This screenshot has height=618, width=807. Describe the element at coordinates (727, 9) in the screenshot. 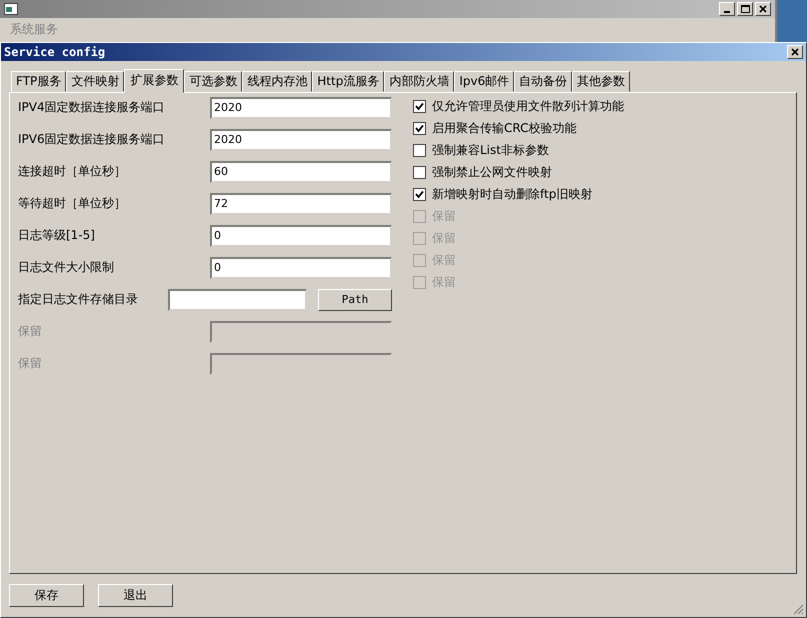

I see `minimize-button` at that location.